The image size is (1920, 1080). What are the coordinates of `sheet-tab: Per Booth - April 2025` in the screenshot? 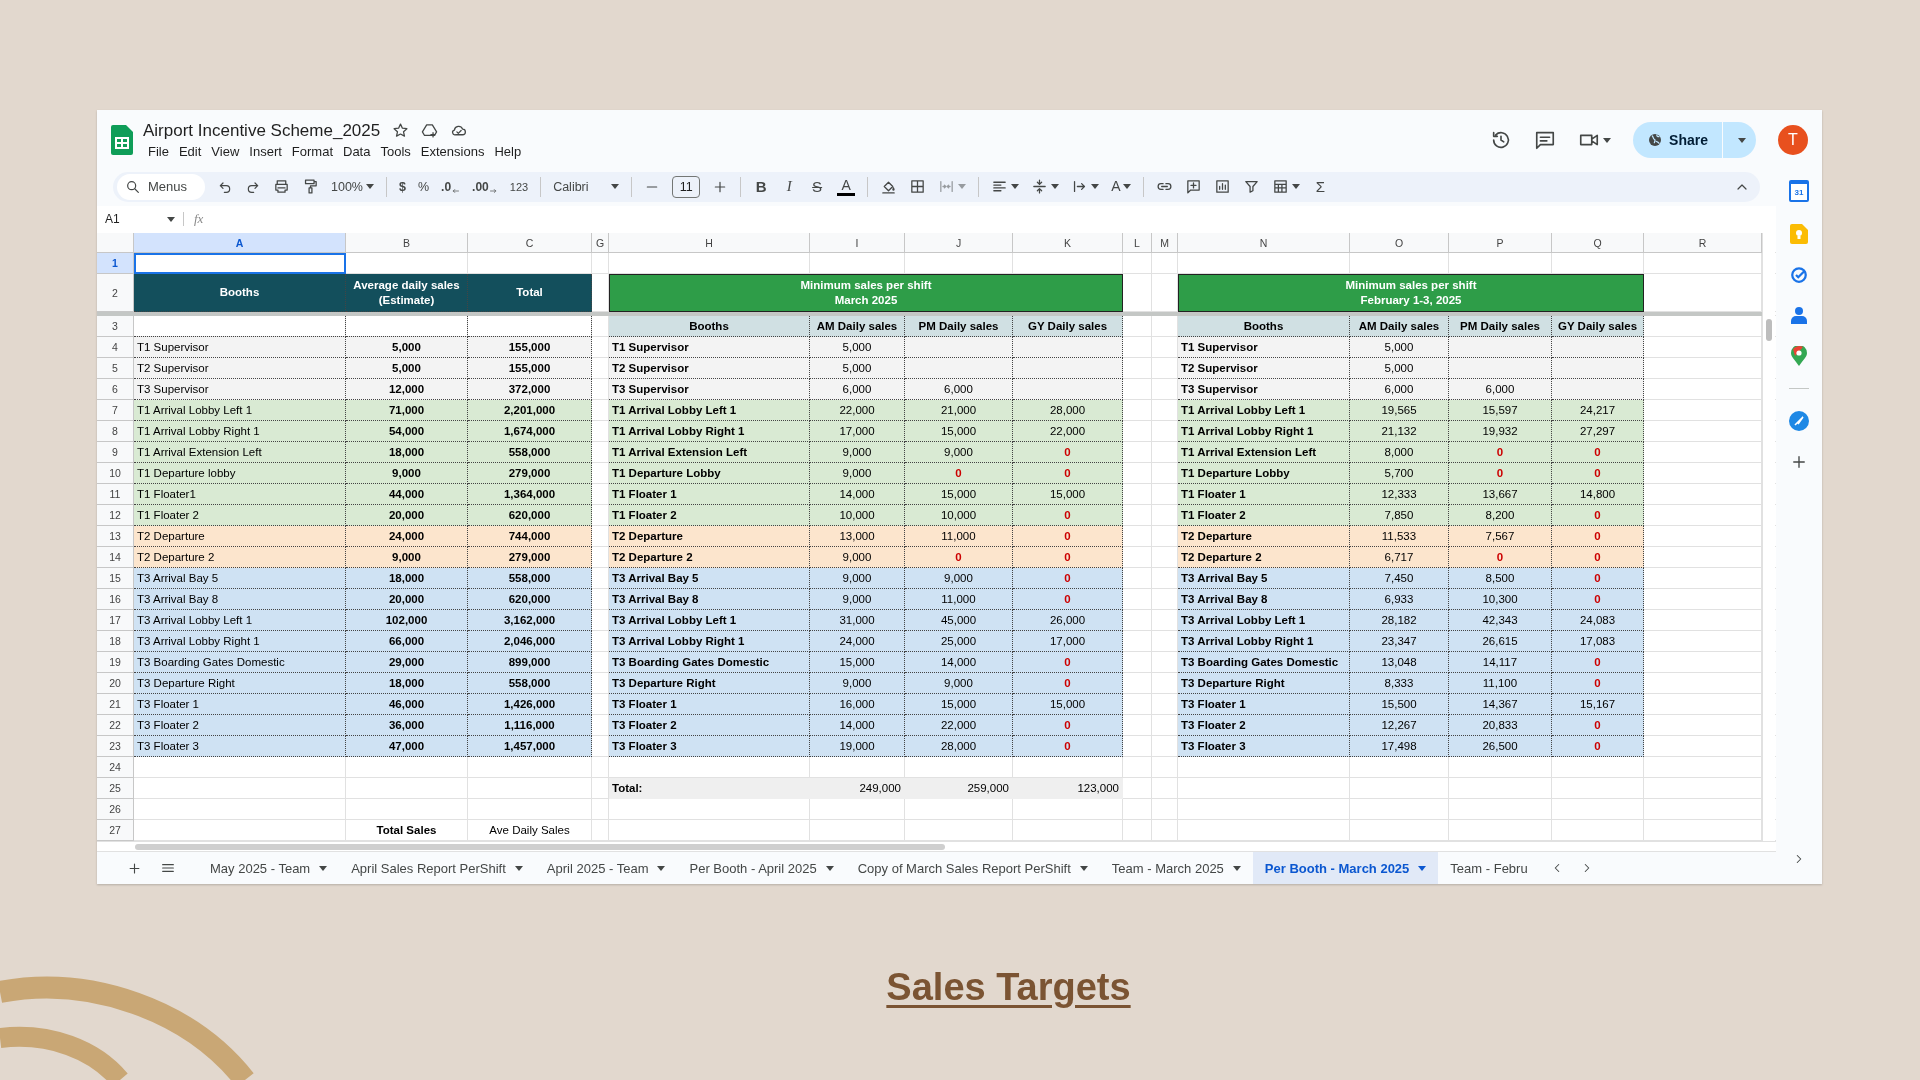 It's located at (761, 868).